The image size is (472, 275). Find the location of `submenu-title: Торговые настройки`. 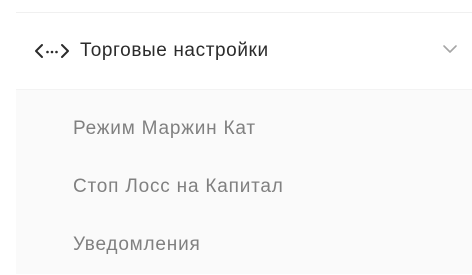

submenu-title: Торговые настройки is located at coordinates (174, 50).